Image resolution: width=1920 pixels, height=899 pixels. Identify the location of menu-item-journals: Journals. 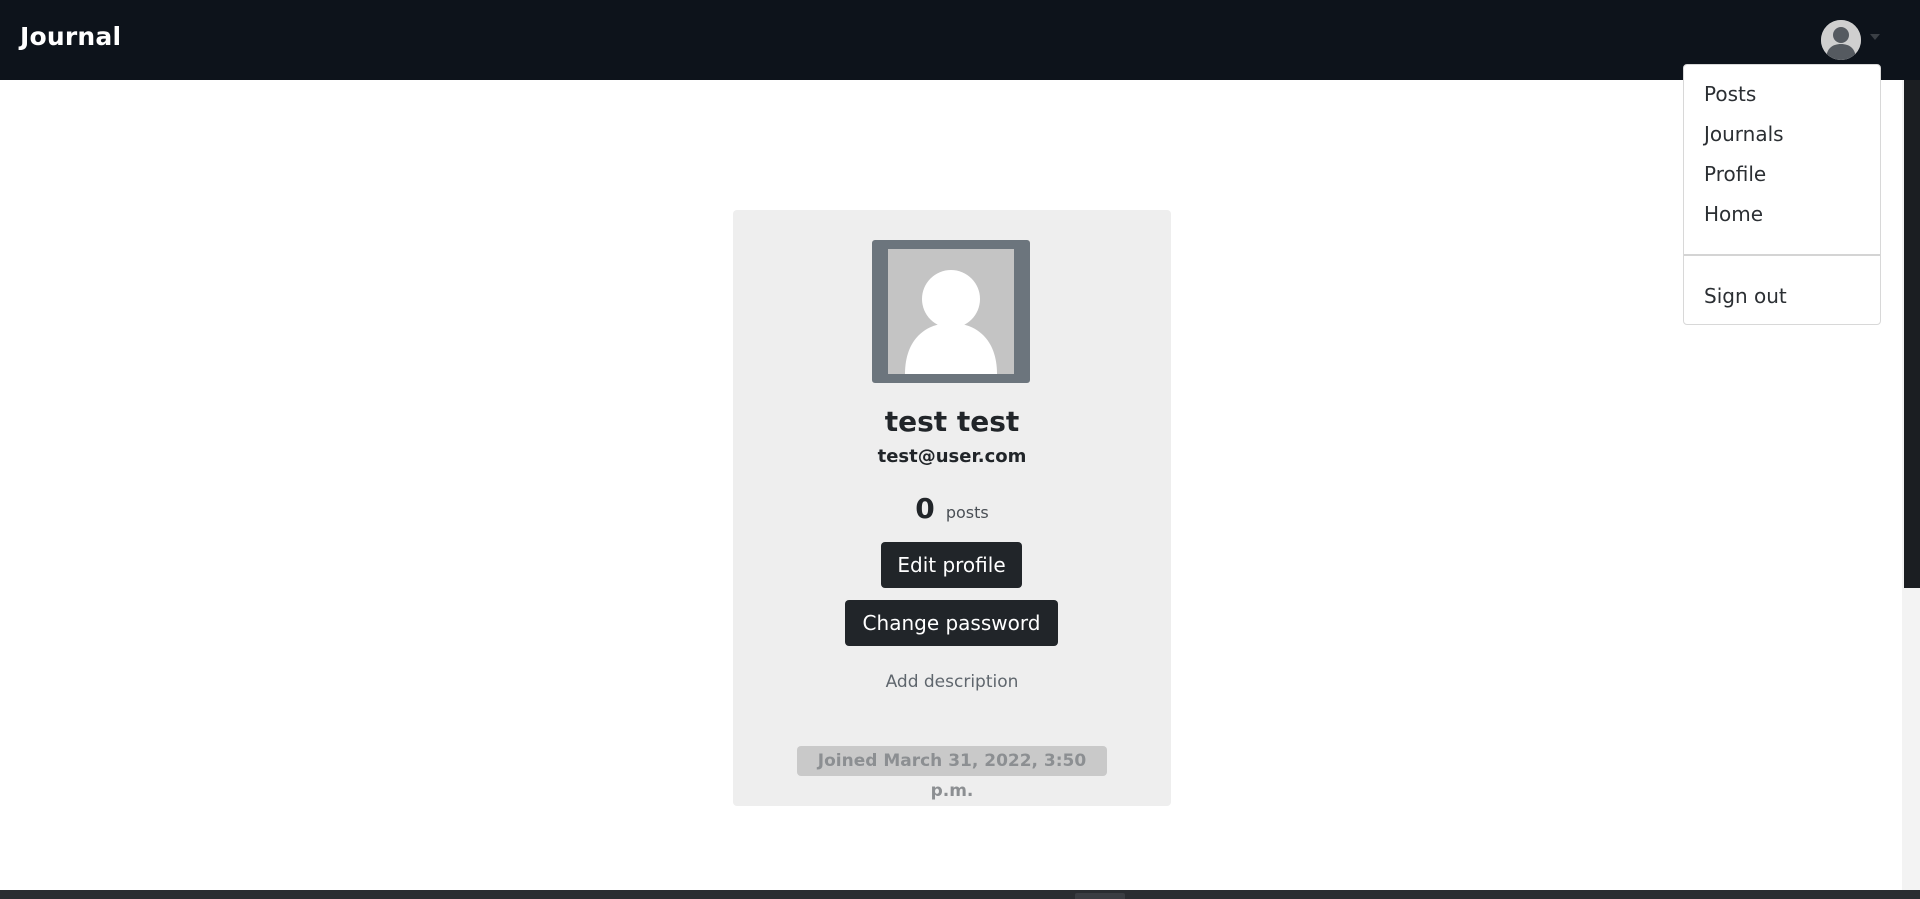
(1744, 134).